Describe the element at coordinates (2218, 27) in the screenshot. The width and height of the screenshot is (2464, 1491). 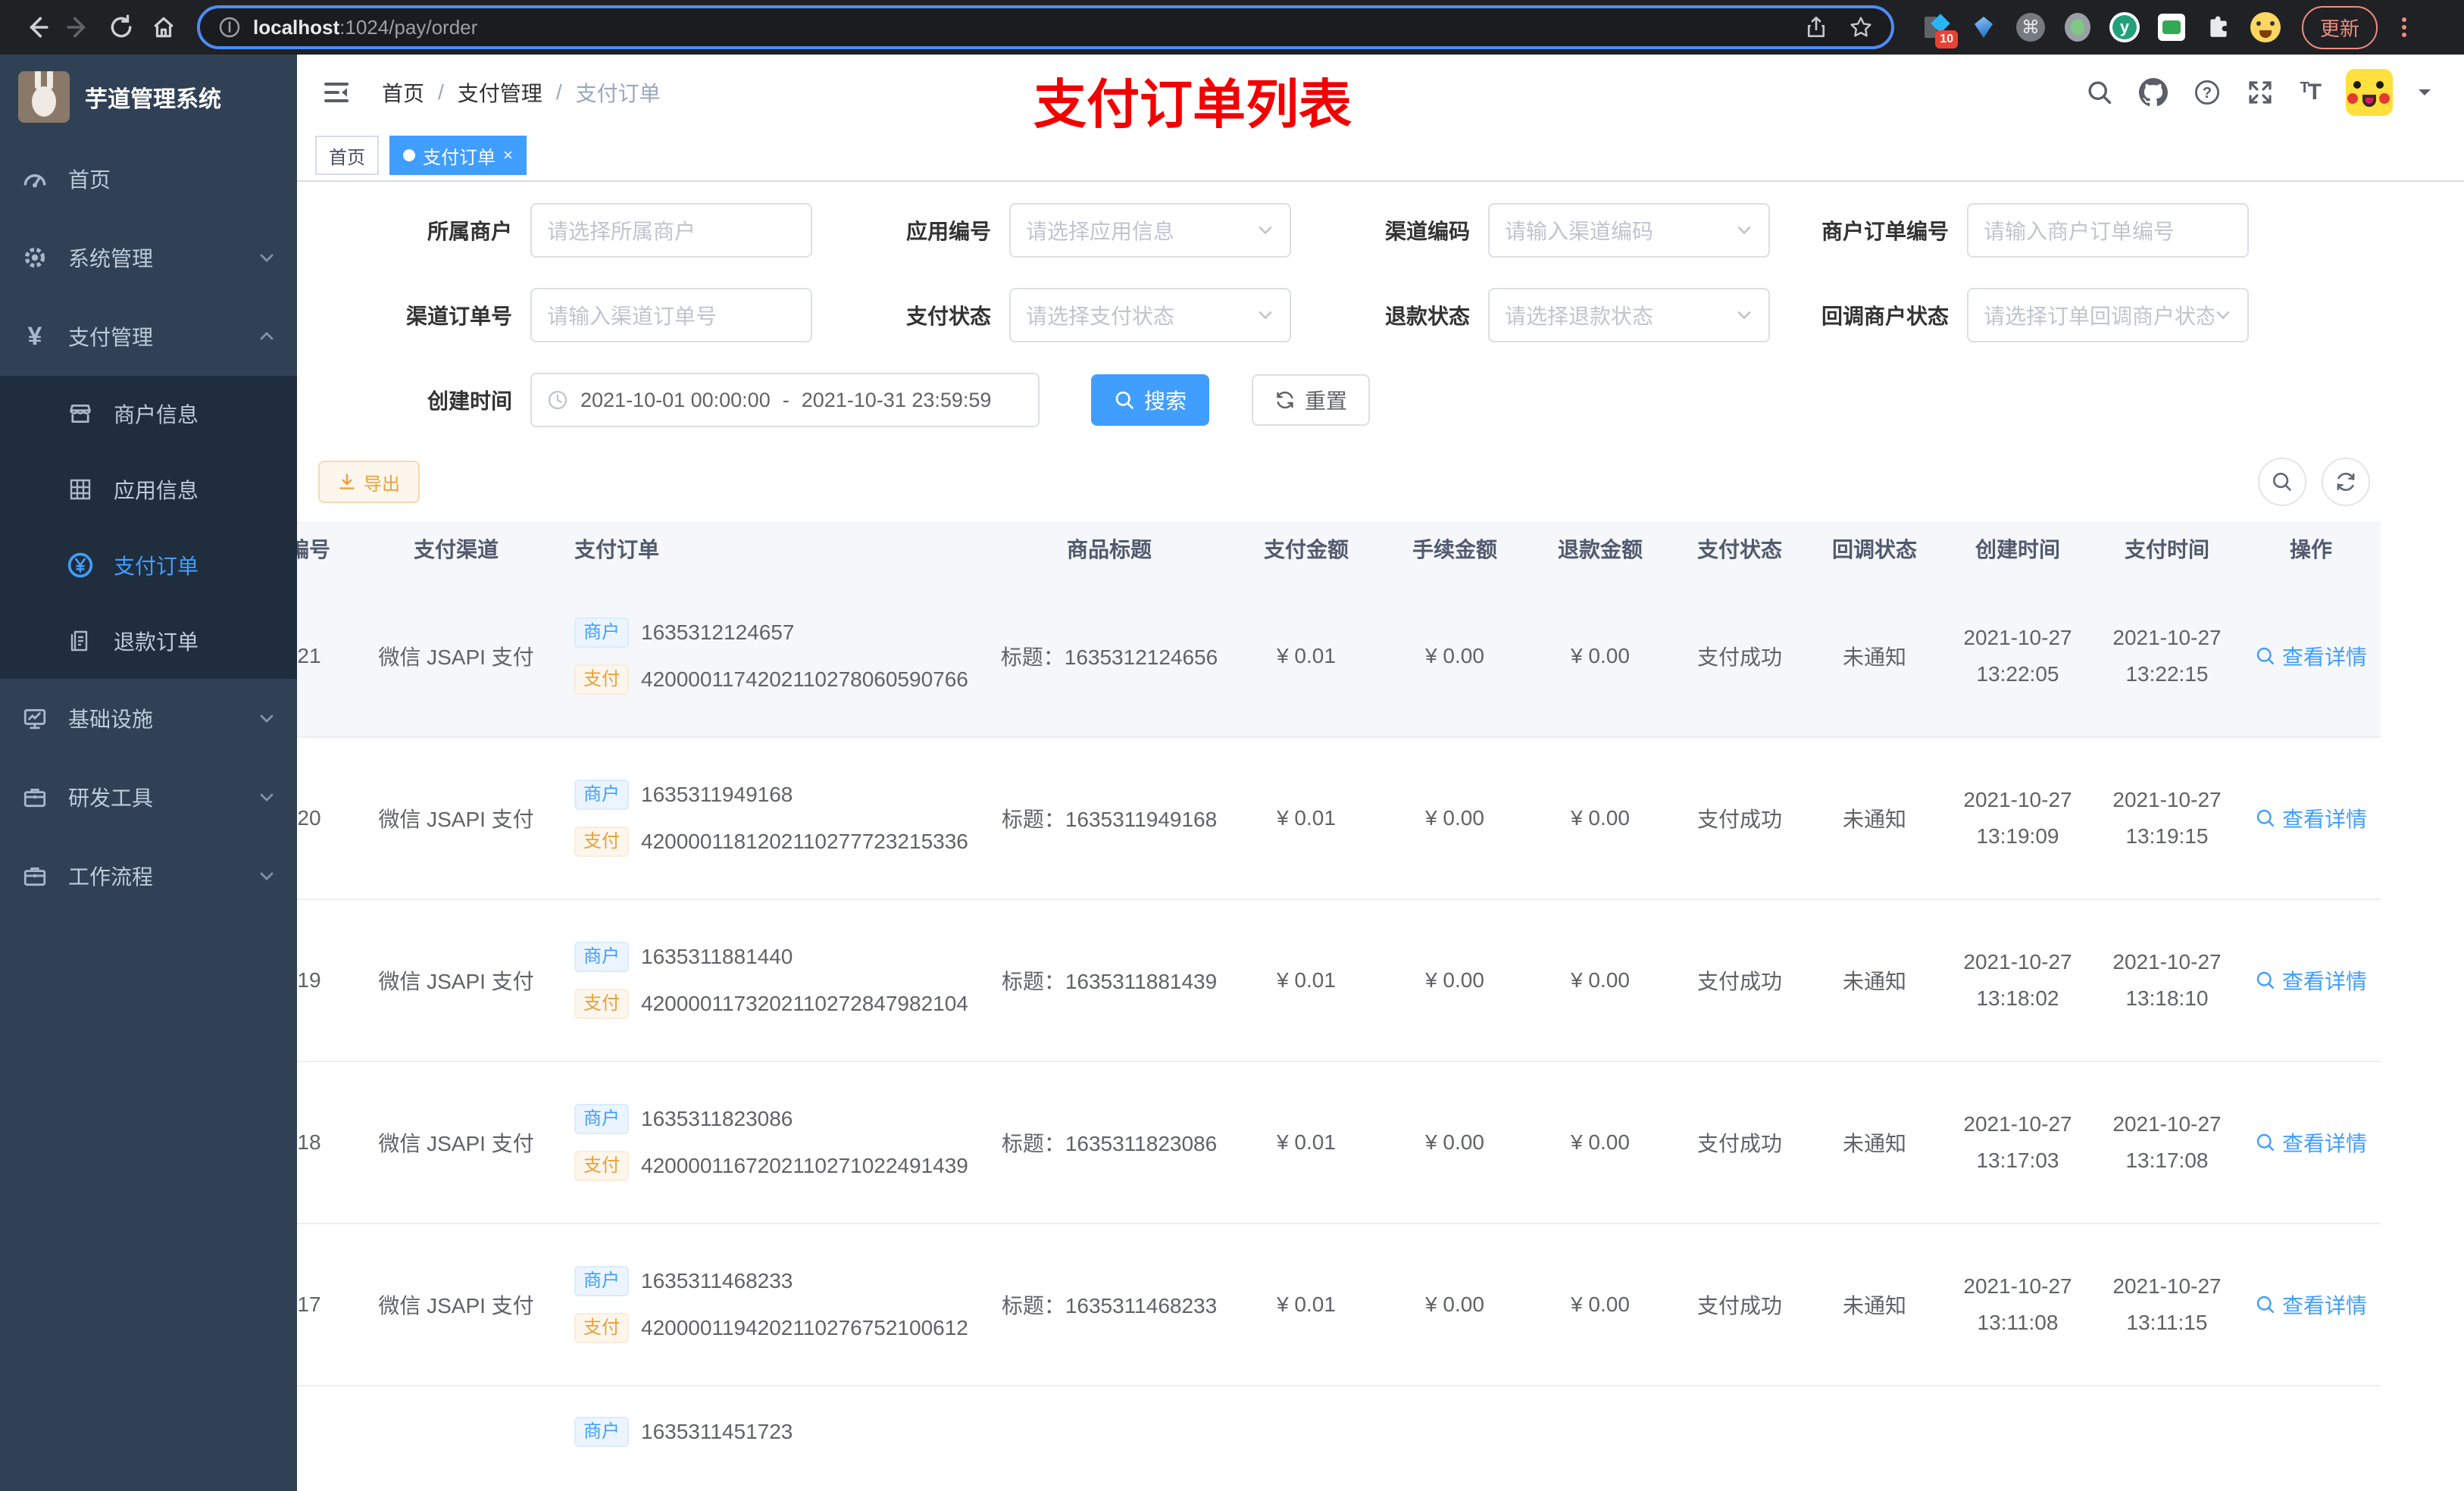
I see `extensions-puzzle-icon` at that location.